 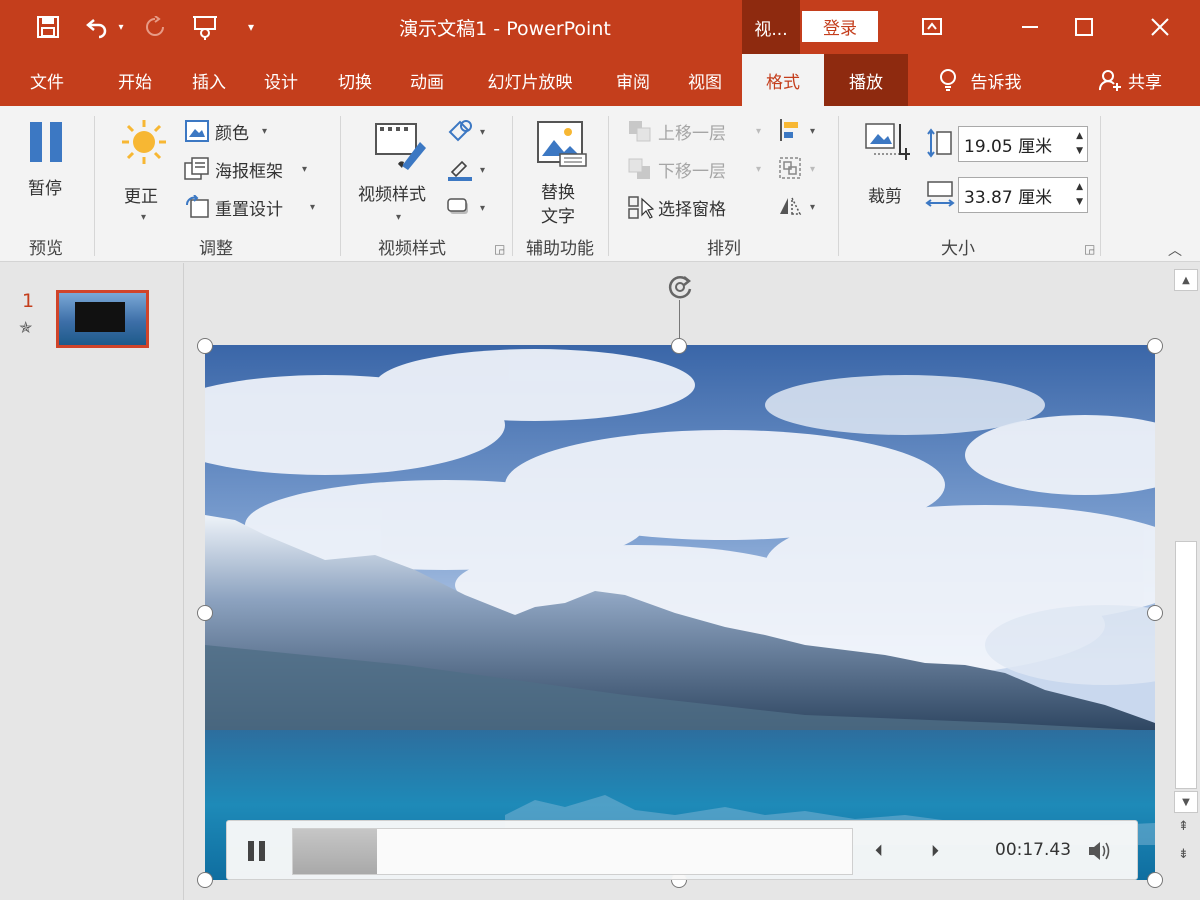 I want to click on align-button: ▾, so click(x=799, y=131).